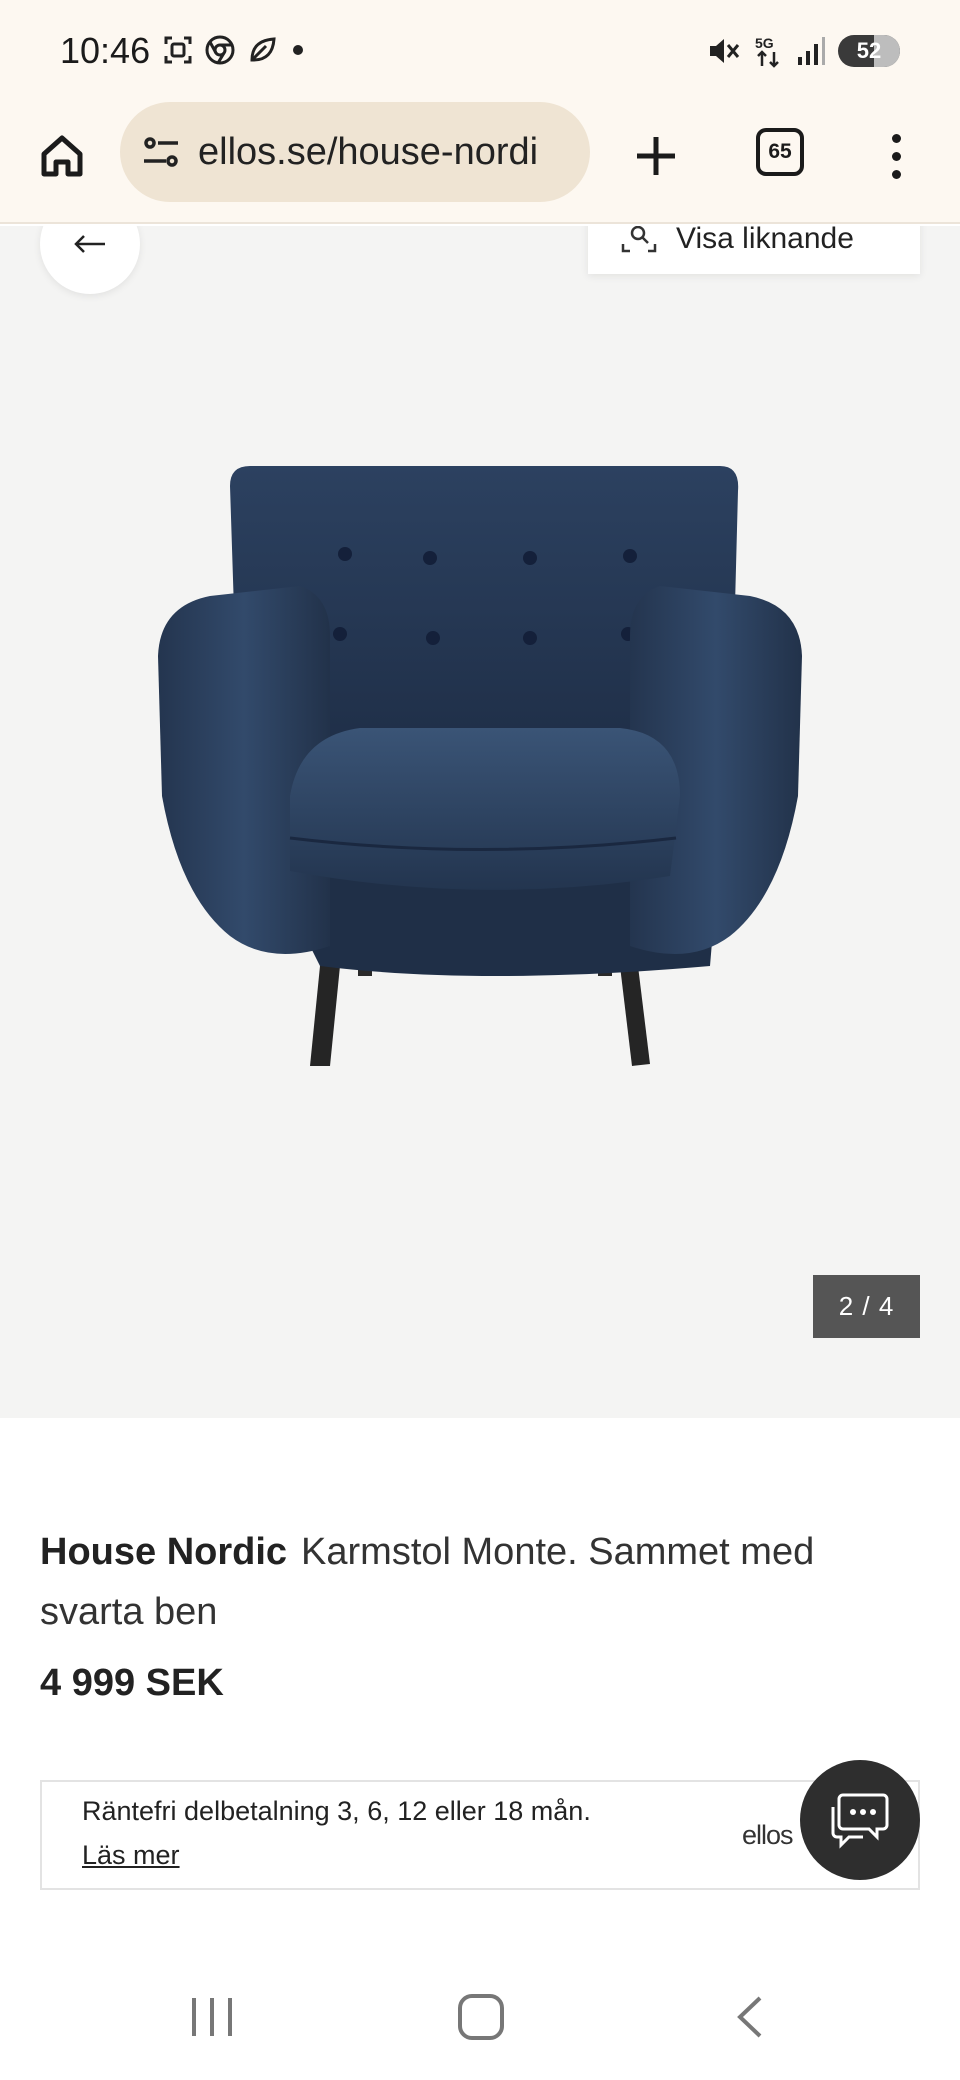 This screenshot has width=960, height=2080. Describe the element at coordinates (220, 50) in the screenshot. I see `chrome-icon` at that location.